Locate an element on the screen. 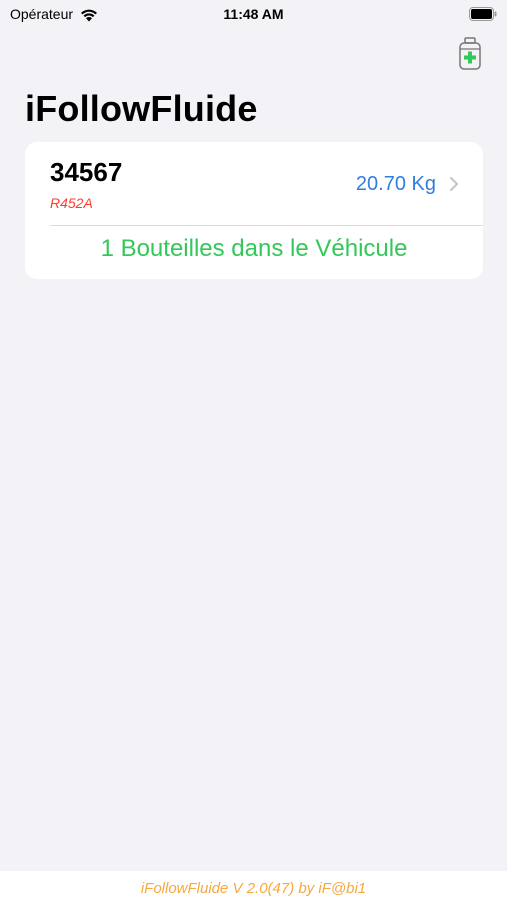 This screenshot has width=507, height=900. row-separator is located at coordinates (266, 225).